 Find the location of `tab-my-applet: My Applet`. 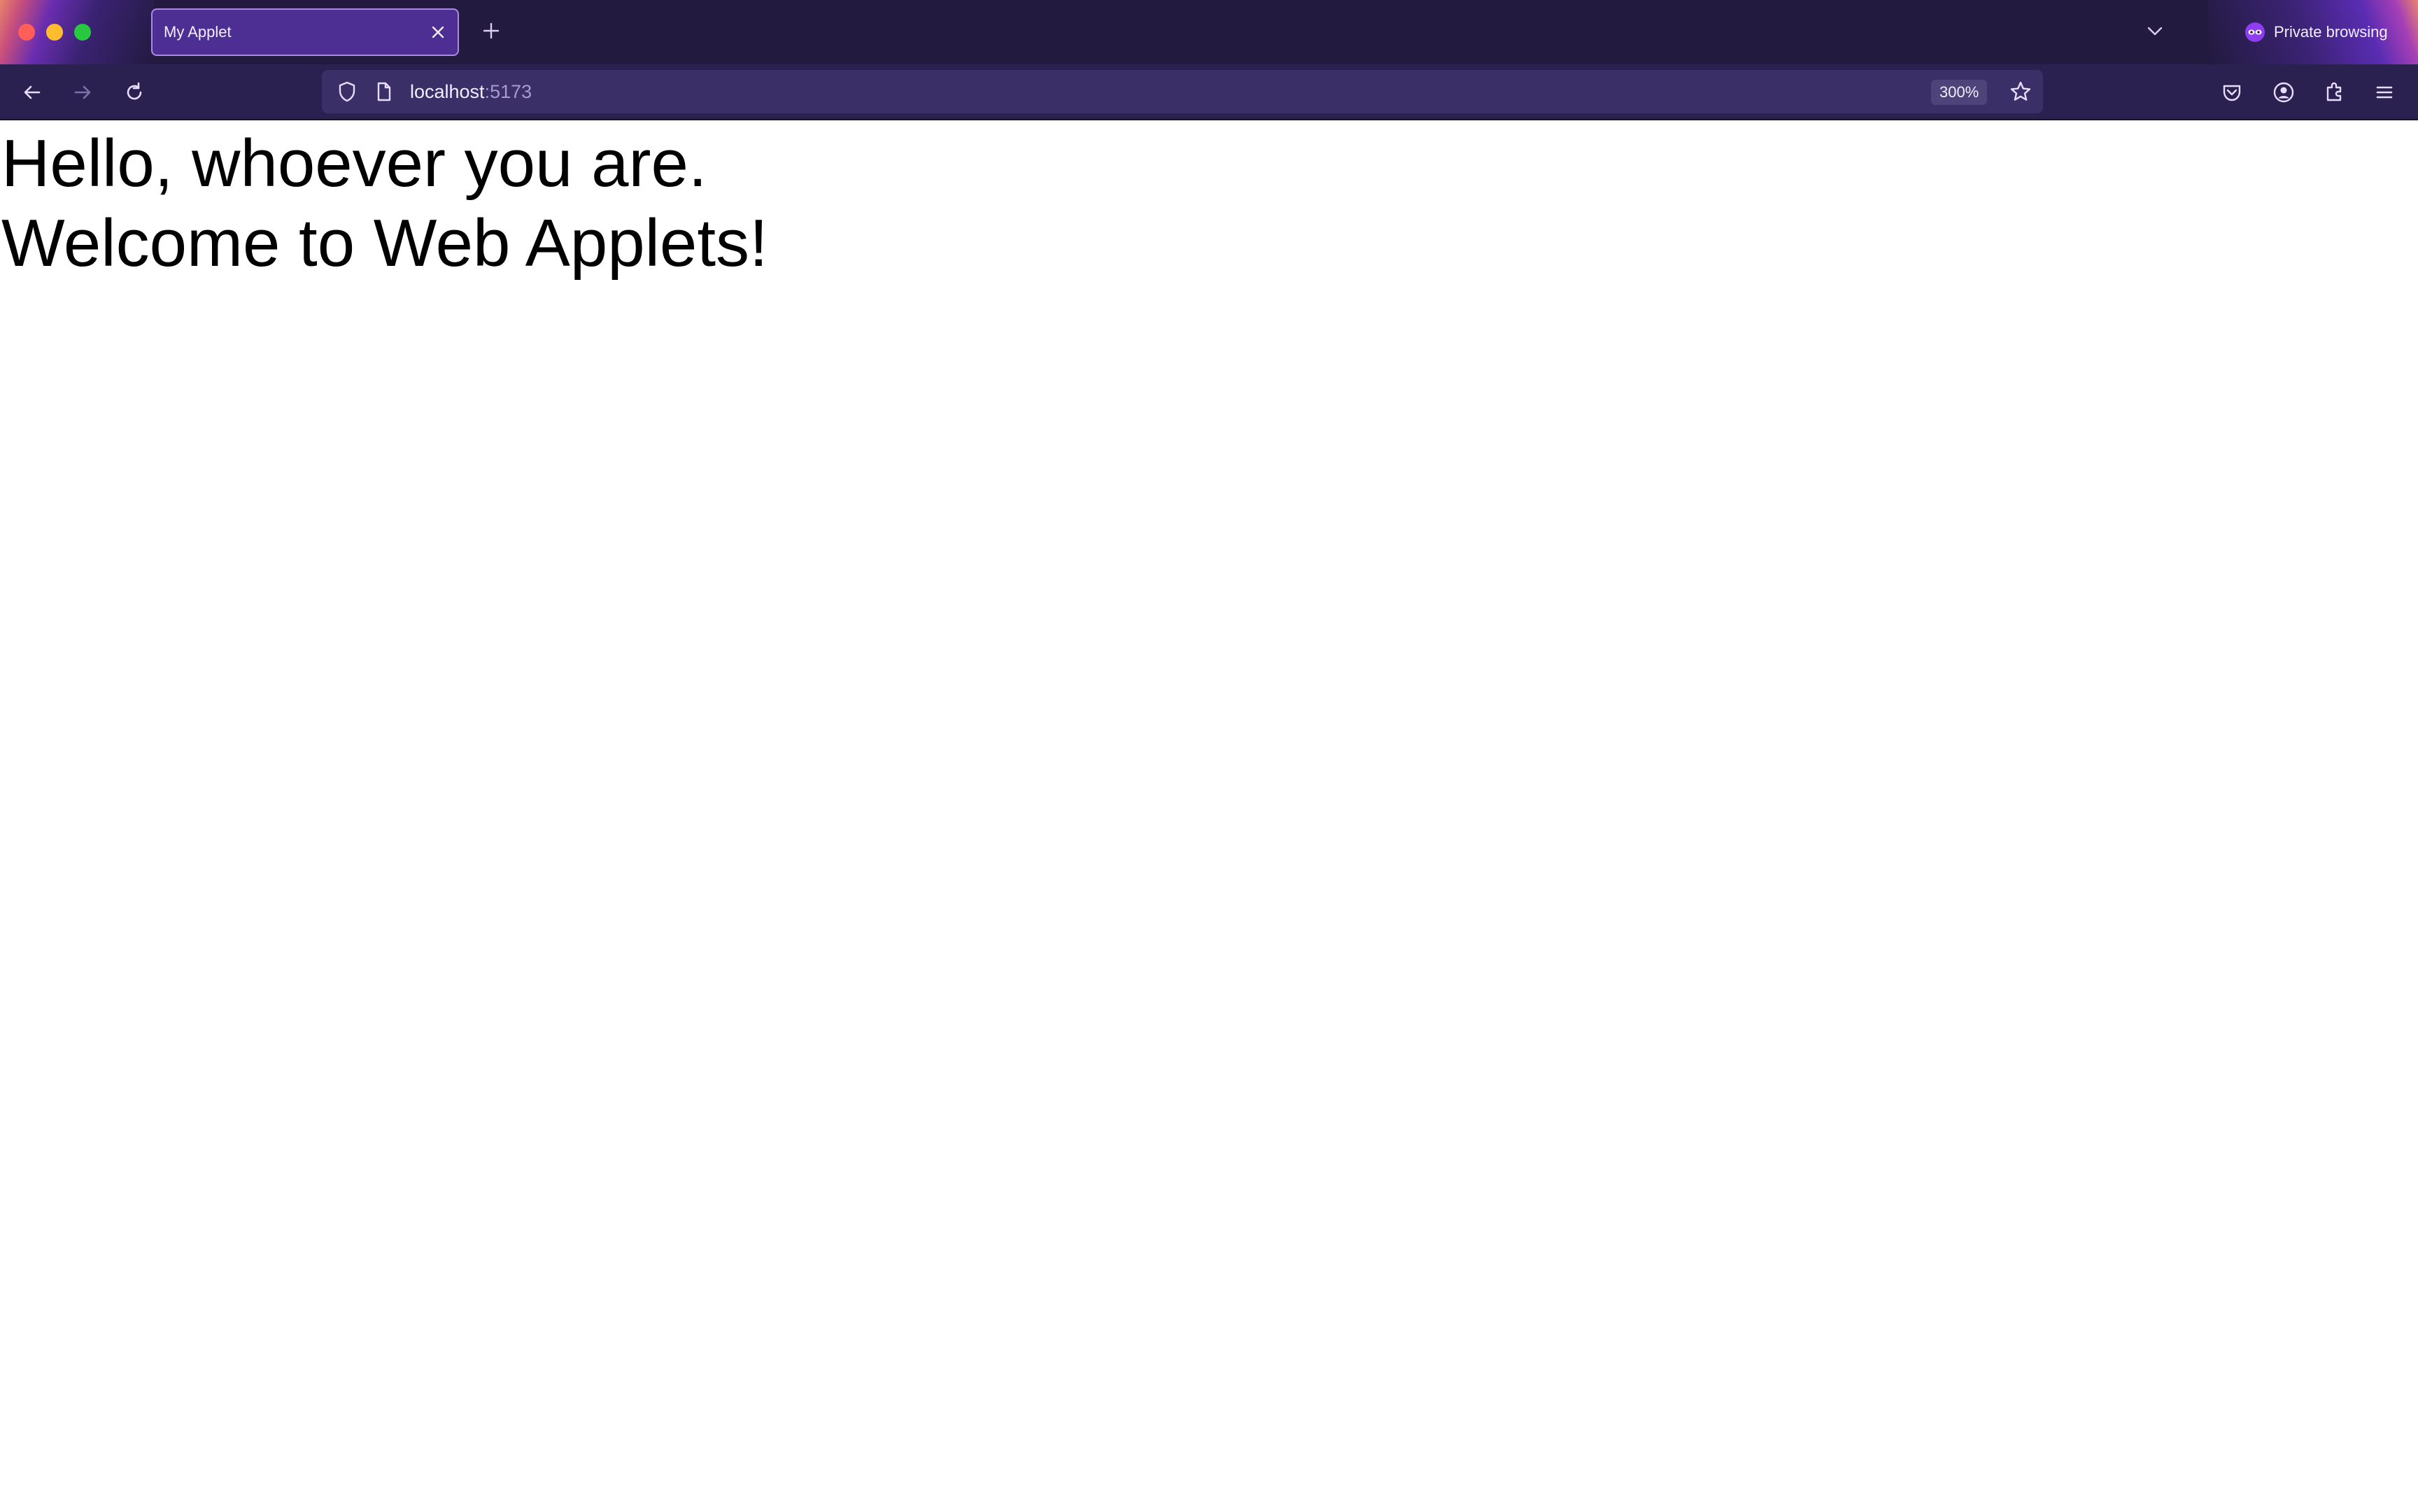

tab-my-applet: My Applet is located at coordinates (305, 32).